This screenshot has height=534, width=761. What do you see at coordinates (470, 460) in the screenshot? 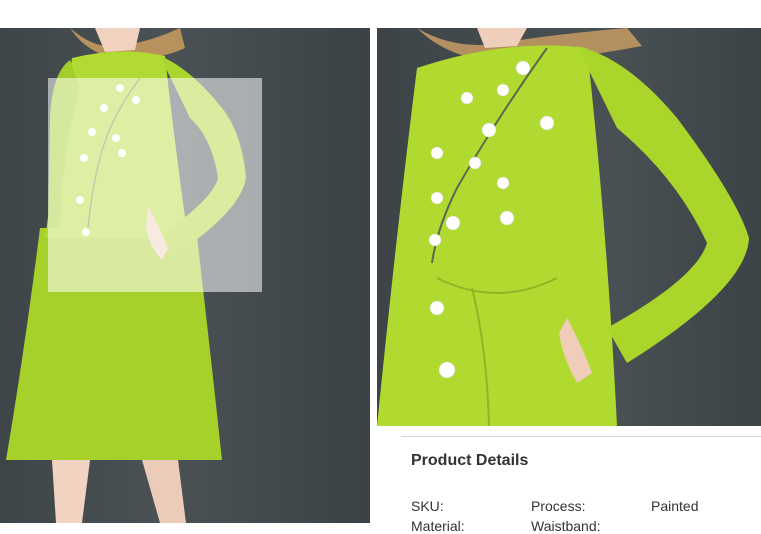
I see `product-details-title: Product Details` at bounding box center [470, 460].